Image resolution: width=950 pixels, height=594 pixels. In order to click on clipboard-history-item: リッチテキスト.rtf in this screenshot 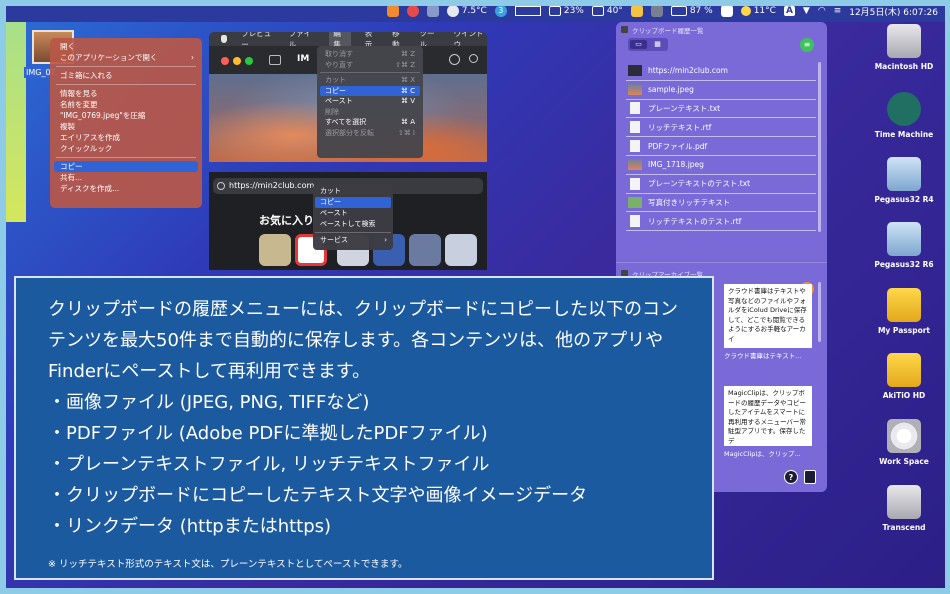, I will do `click(721, 128)`.